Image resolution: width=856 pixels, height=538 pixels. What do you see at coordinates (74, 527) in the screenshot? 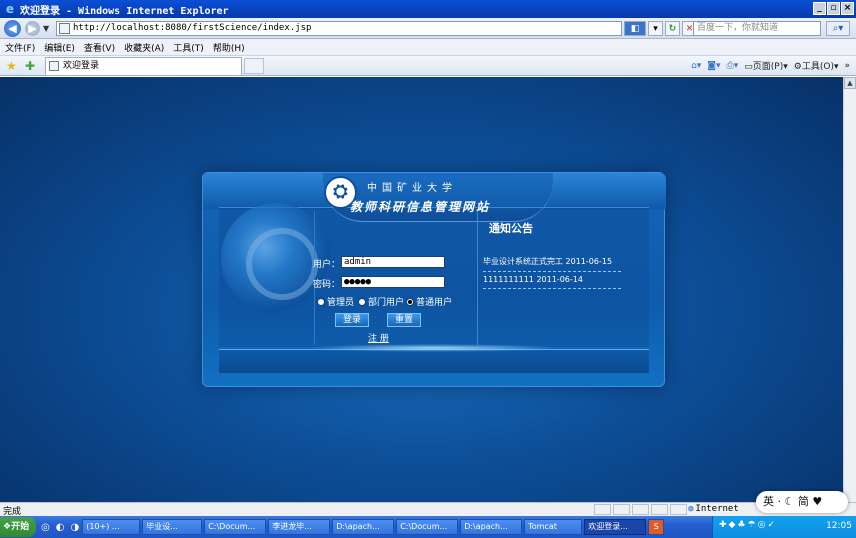
I see `quicklaunch-icon: ◑` at bounding box center [74, 527].